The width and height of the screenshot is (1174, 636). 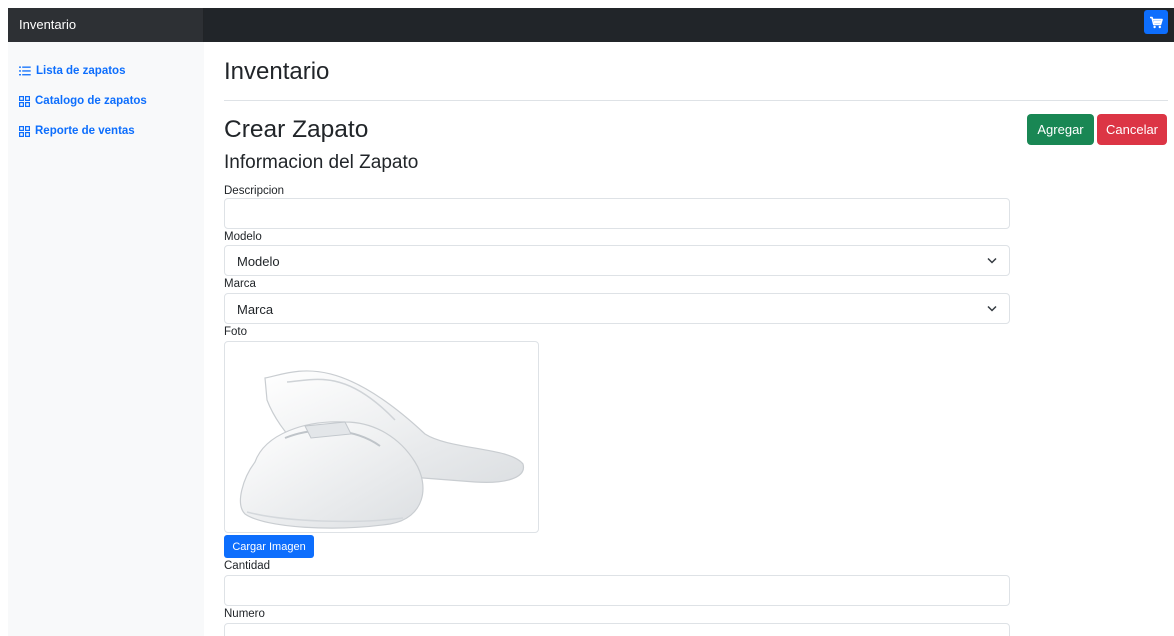 I want to click on modelo-select: Modelo, so click(x=617, y=260).